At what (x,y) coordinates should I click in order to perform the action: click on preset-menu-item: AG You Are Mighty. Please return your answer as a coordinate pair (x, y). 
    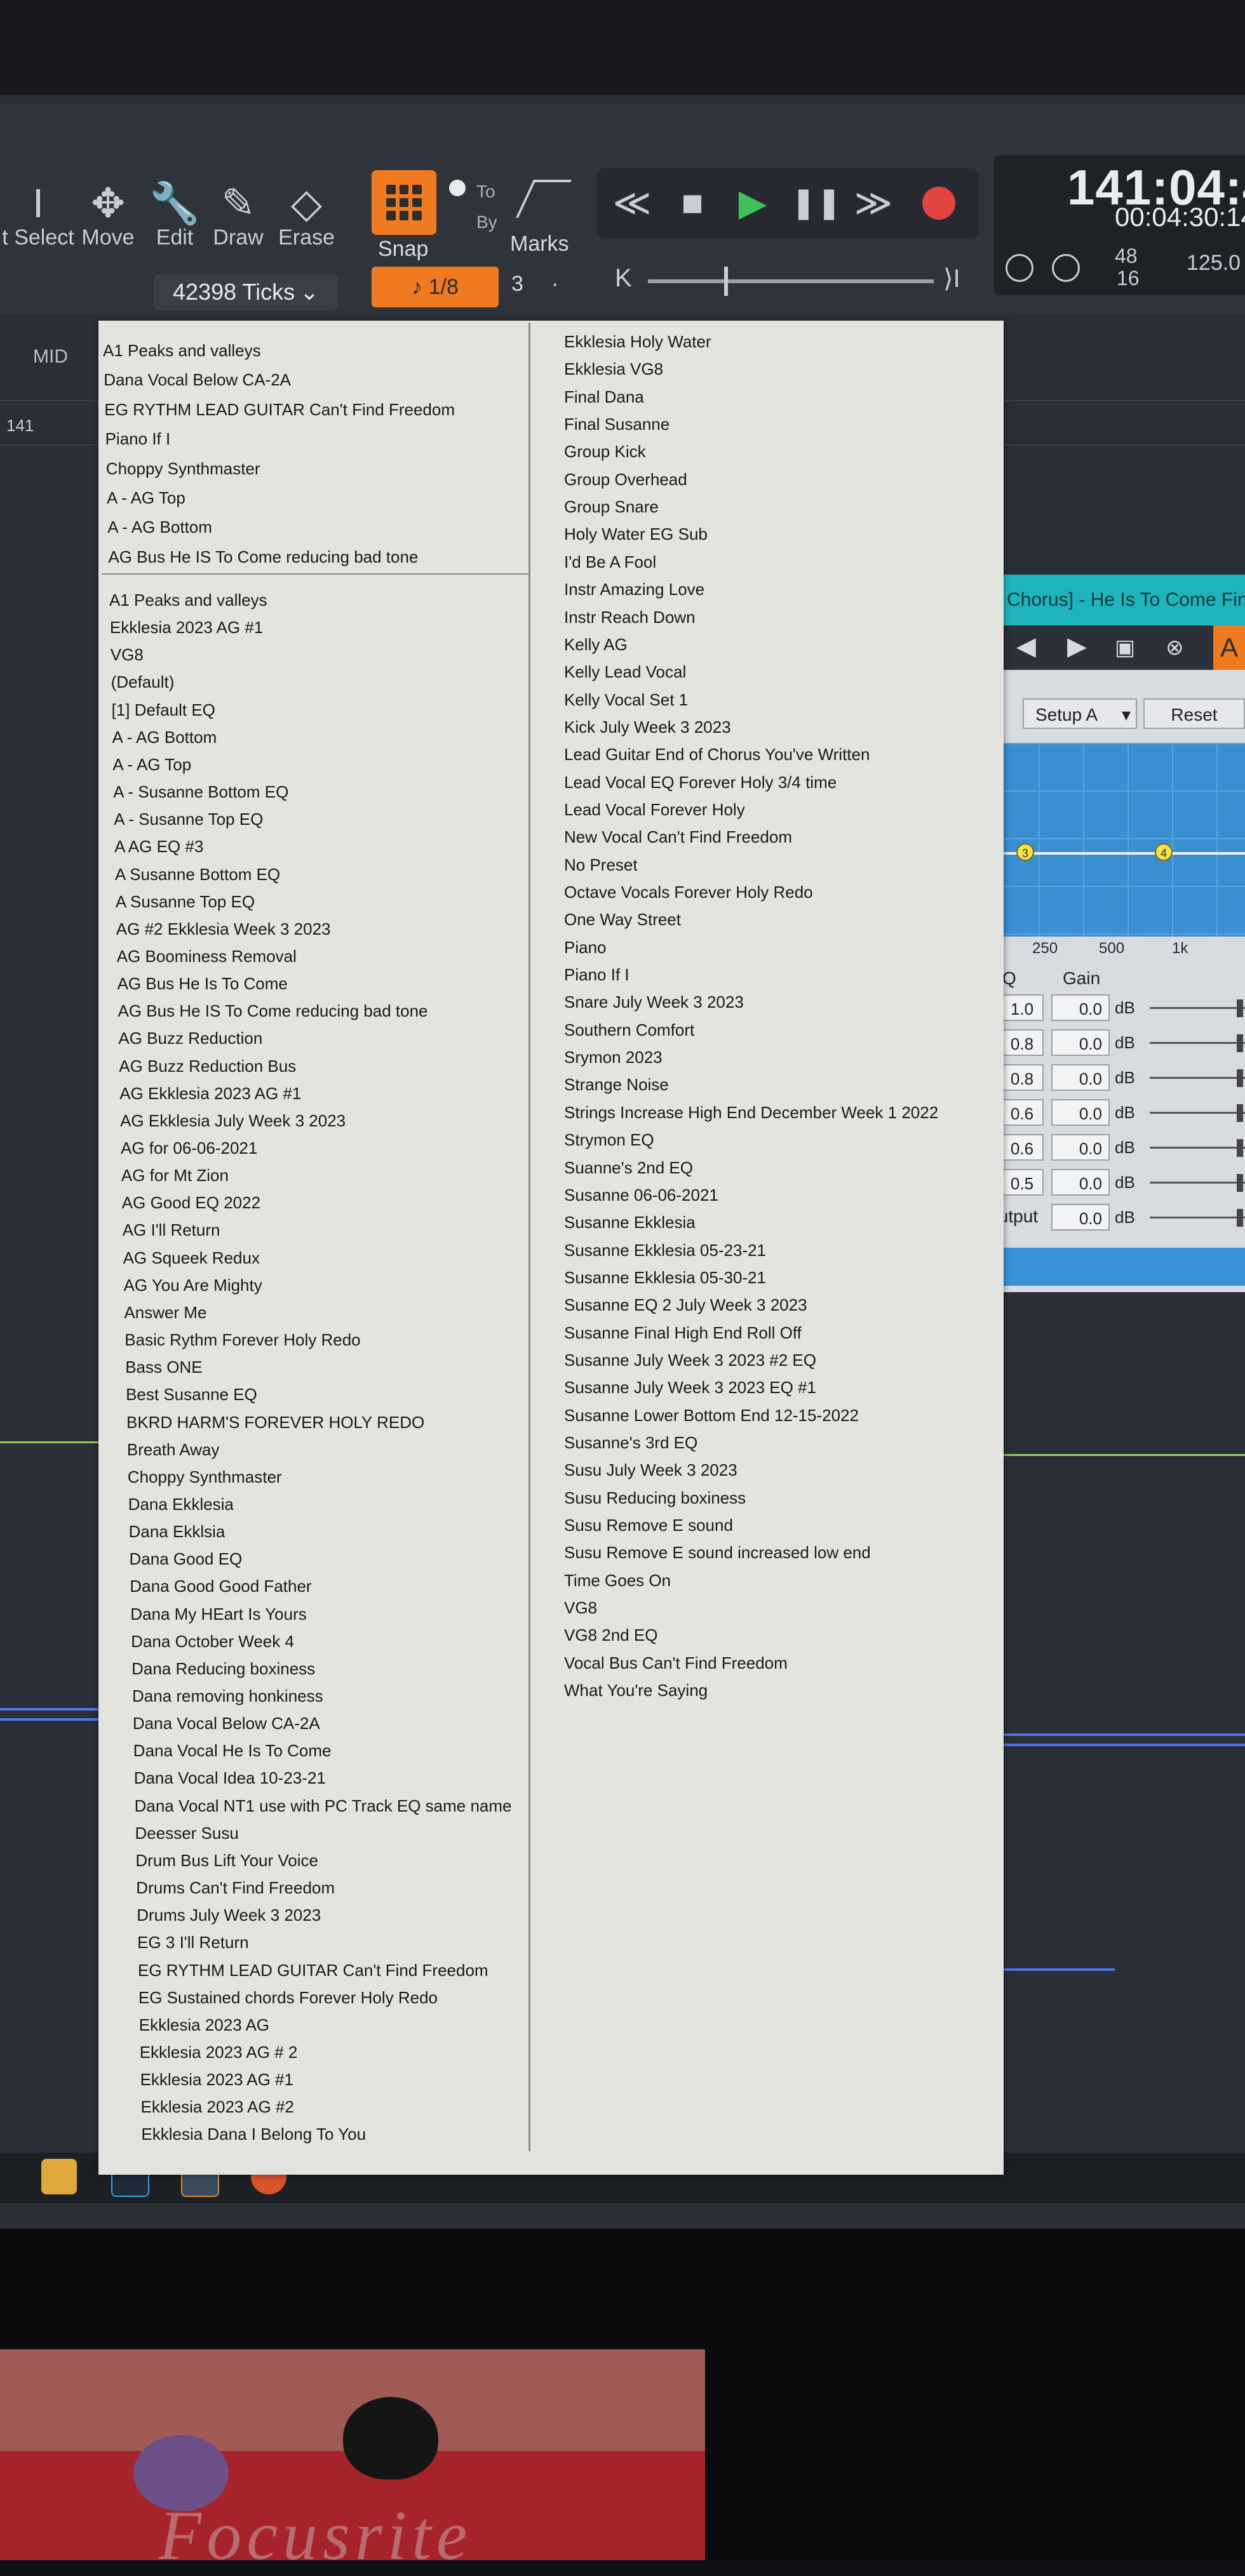
    Looking at the image, I should click on (193, 1285).